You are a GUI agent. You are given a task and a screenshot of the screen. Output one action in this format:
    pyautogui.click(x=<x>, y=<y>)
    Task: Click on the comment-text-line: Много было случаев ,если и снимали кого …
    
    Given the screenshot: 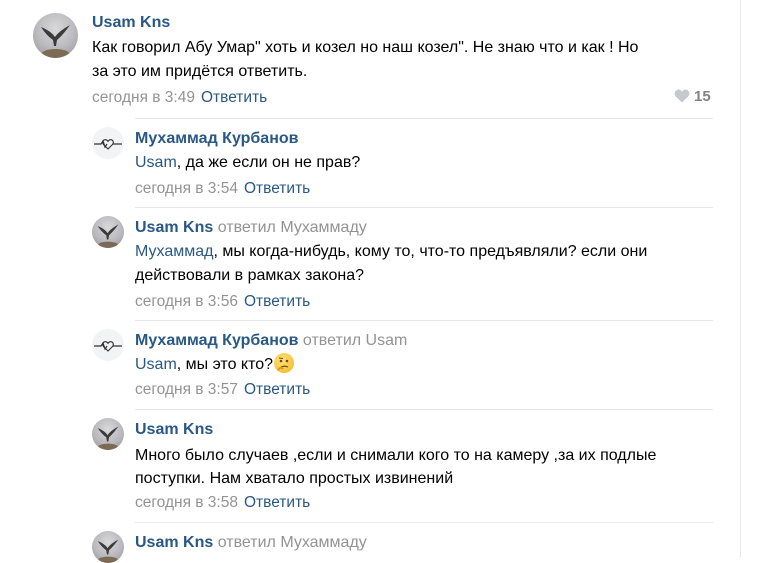 What is the action you would take?
    pyautogui.click(x=396, y=455)
    